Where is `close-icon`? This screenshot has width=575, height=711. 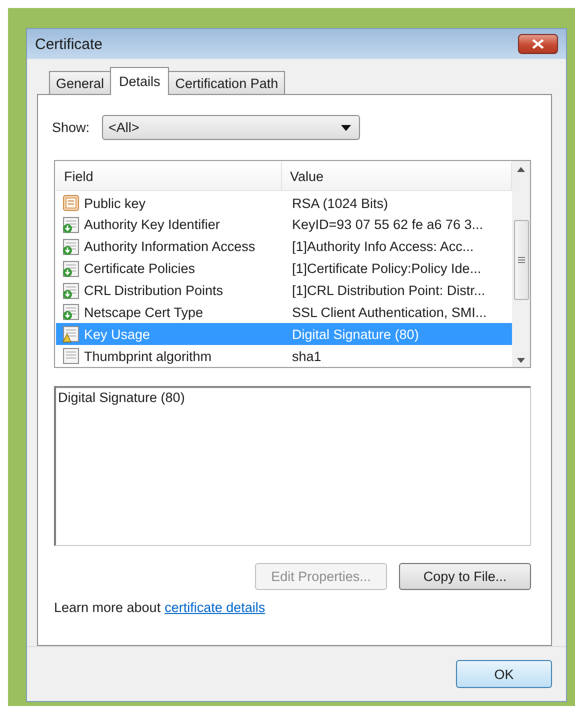 close-icon is located at coordinates (538, 44).